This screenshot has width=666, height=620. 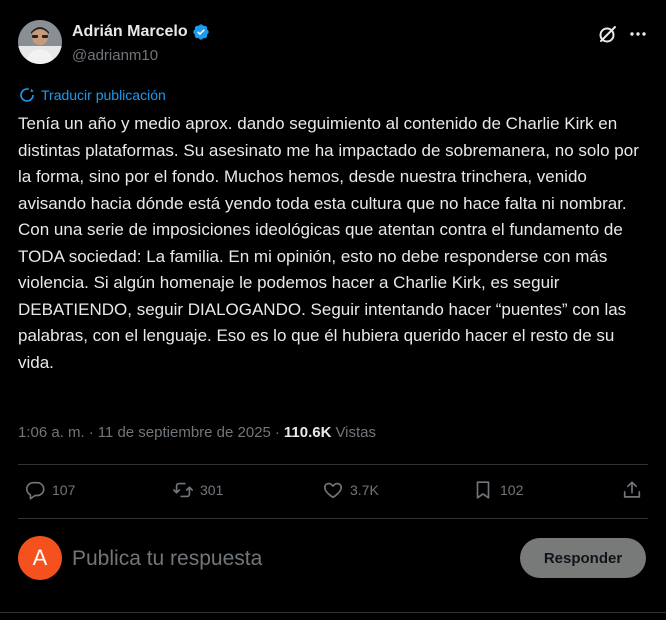 I want to click on share-button, so click(x=632, y=490).